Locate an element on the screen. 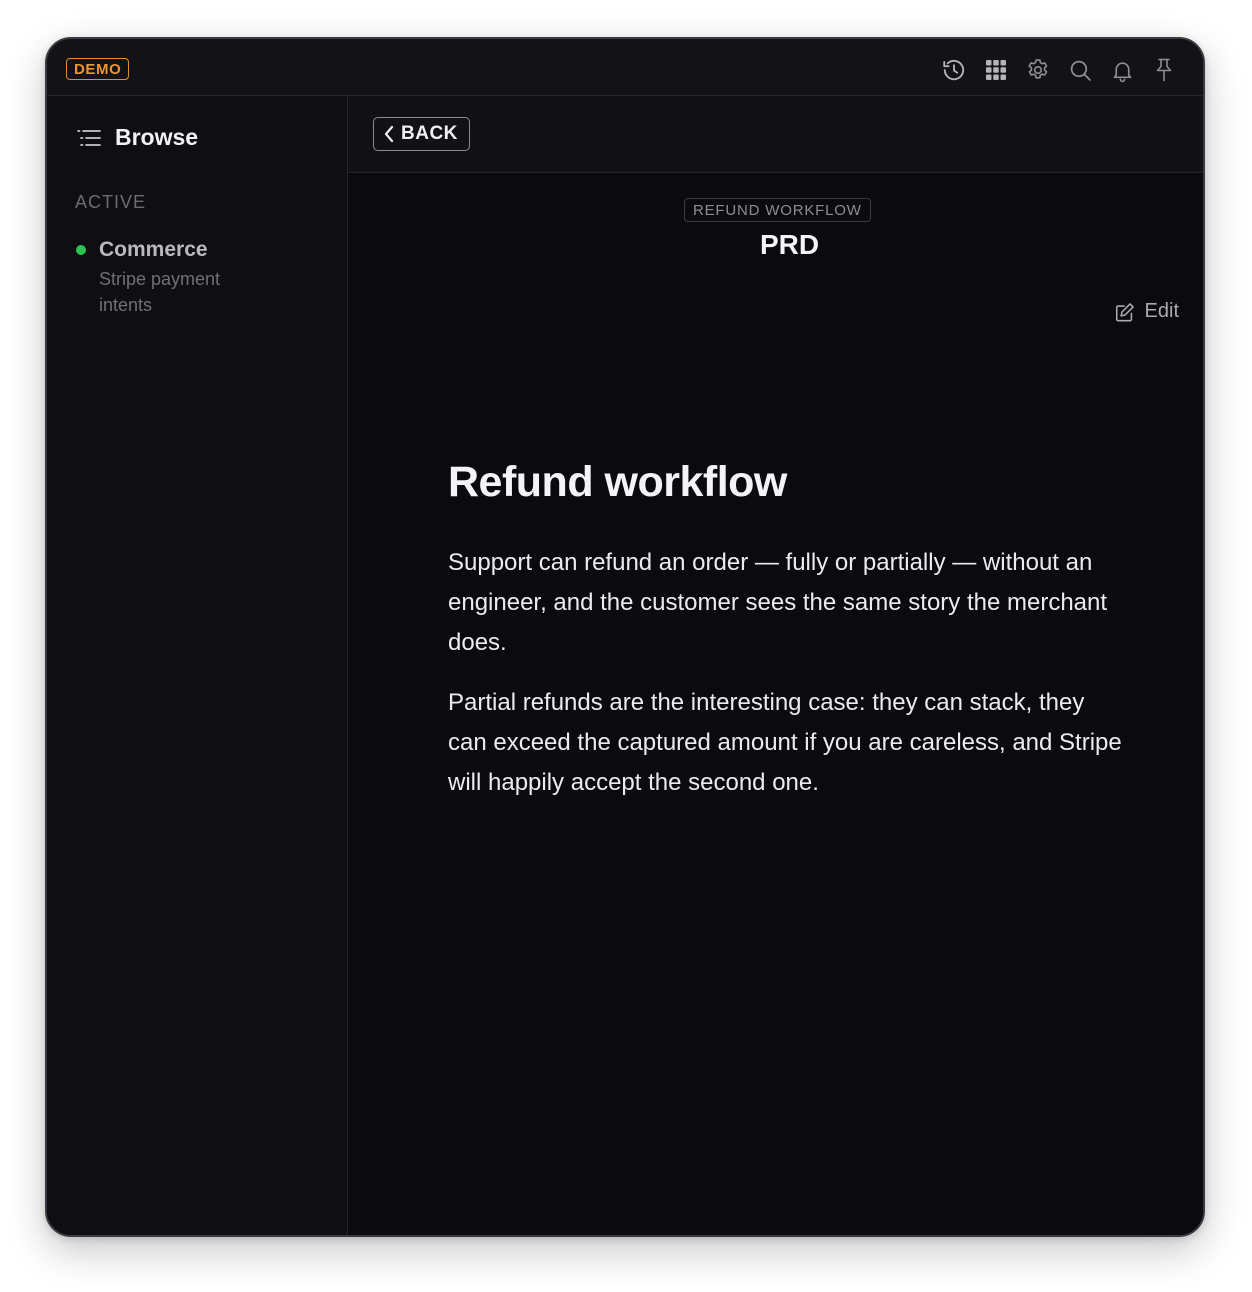 The width and height of the screenshot is (1252, 1292). list-icon is located at coordinates (89, 137).